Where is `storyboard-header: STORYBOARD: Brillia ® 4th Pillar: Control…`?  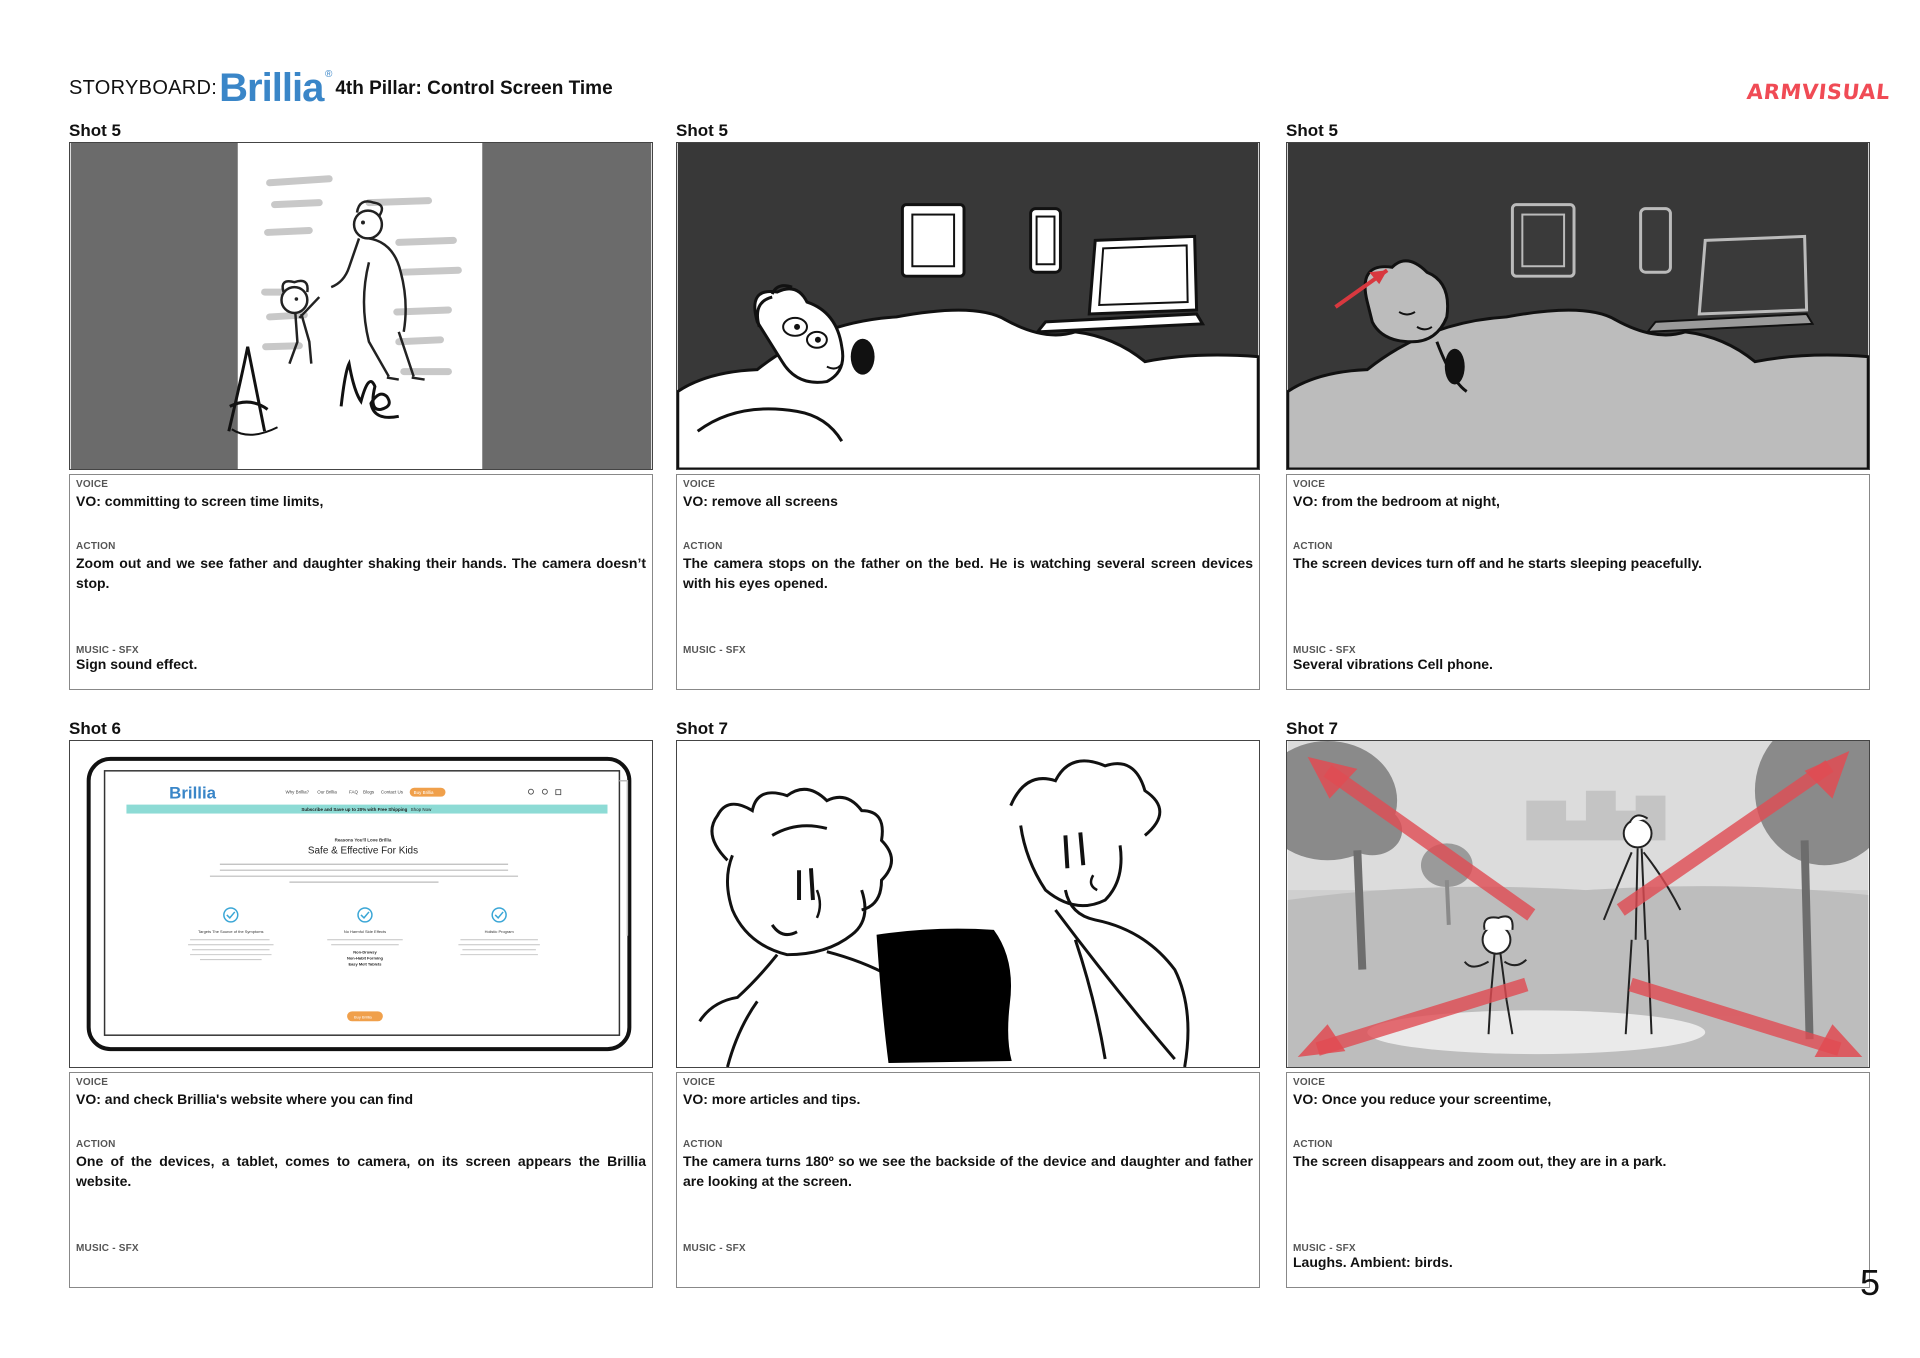
storyboard-header: STORYBOARD: Brillia ® 4th Pillar: Control… is located at coordinates (341, 85).